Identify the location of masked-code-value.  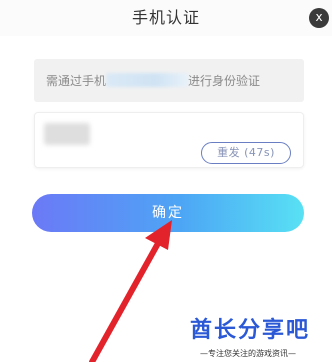
(67, 134).